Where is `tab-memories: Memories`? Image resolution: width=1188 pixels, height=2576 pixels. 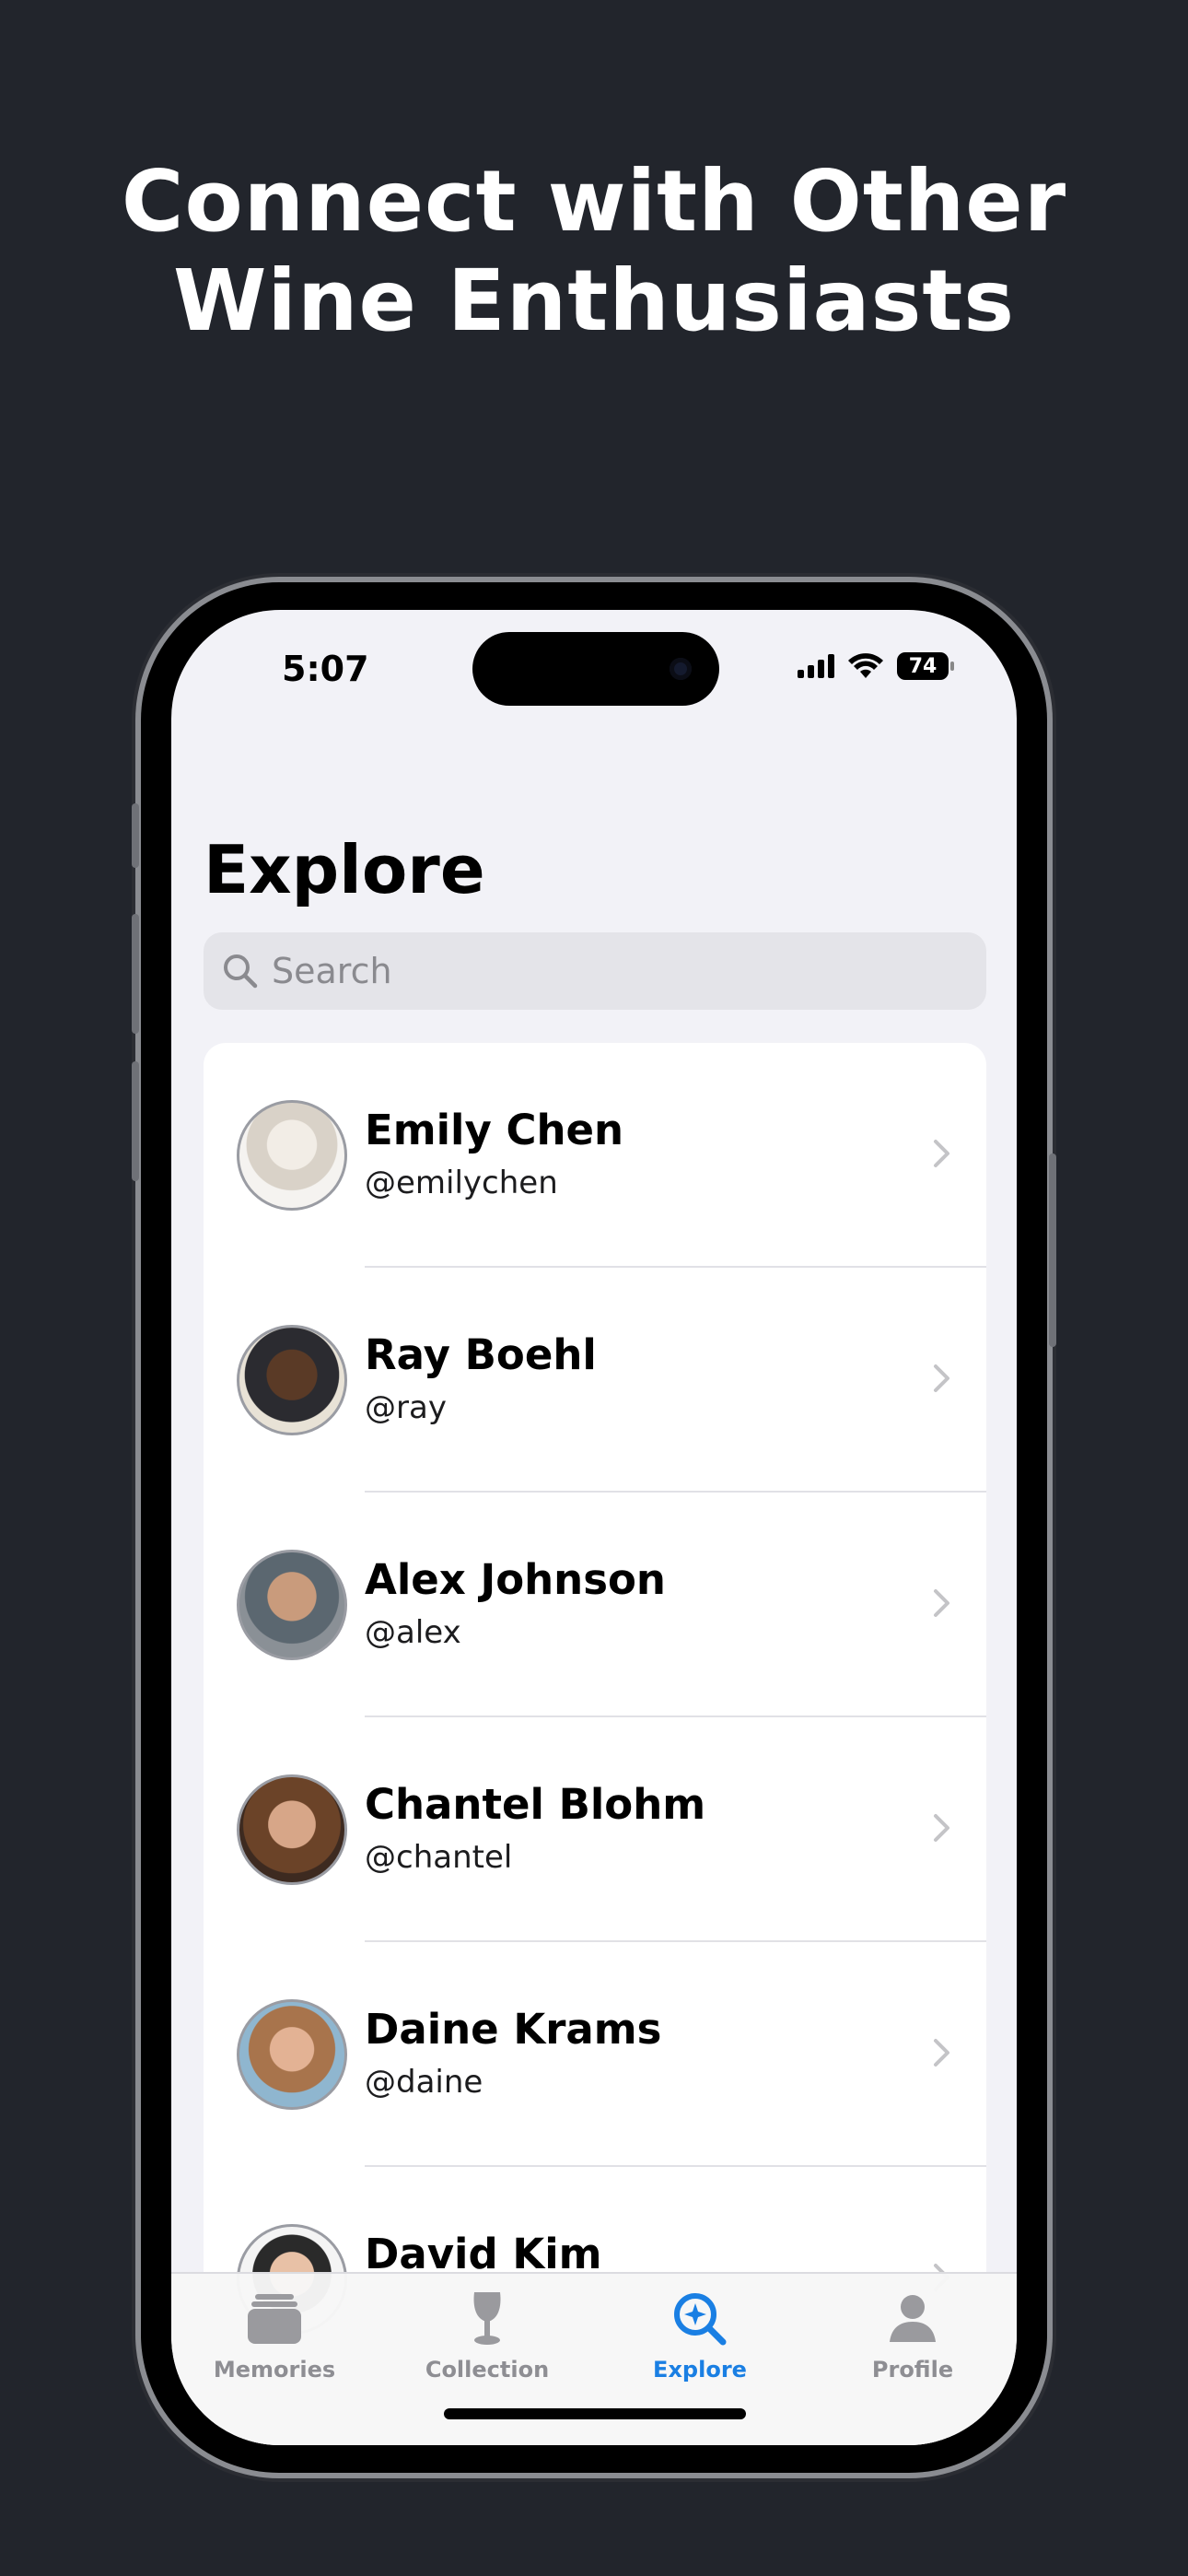 tab-memories: Memories is located at coordinates (274, 2335).